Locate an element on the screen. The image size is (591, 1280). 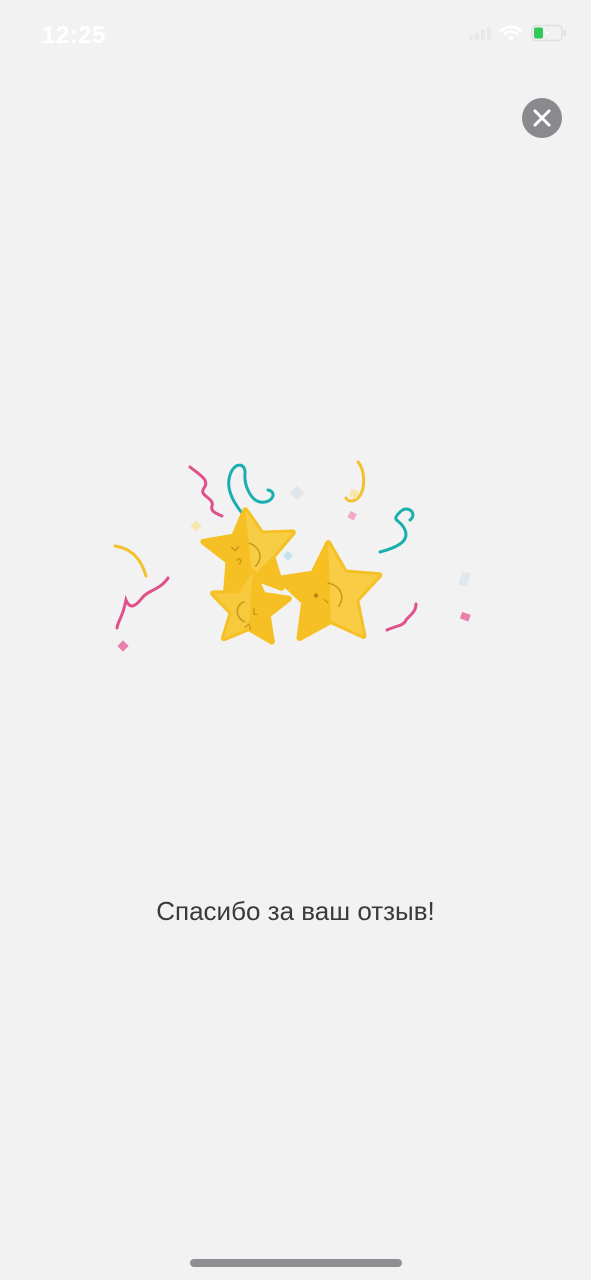
home-indicator is located at coordinates (296, 1263).